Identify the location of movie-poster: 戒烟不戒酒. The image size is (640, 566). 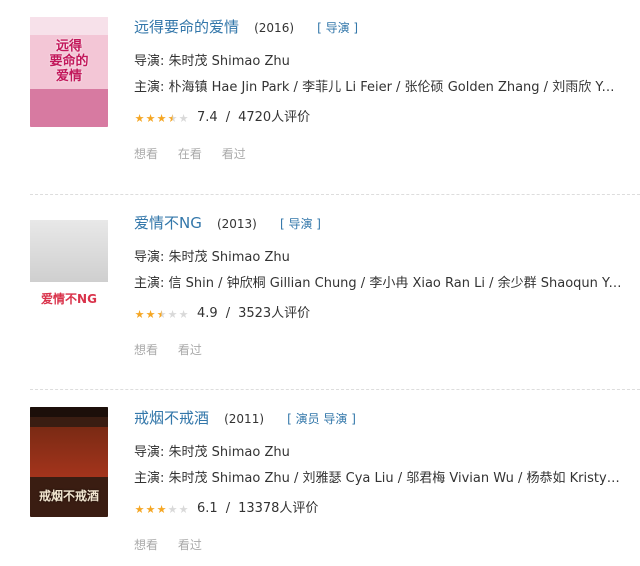
(69, 462).